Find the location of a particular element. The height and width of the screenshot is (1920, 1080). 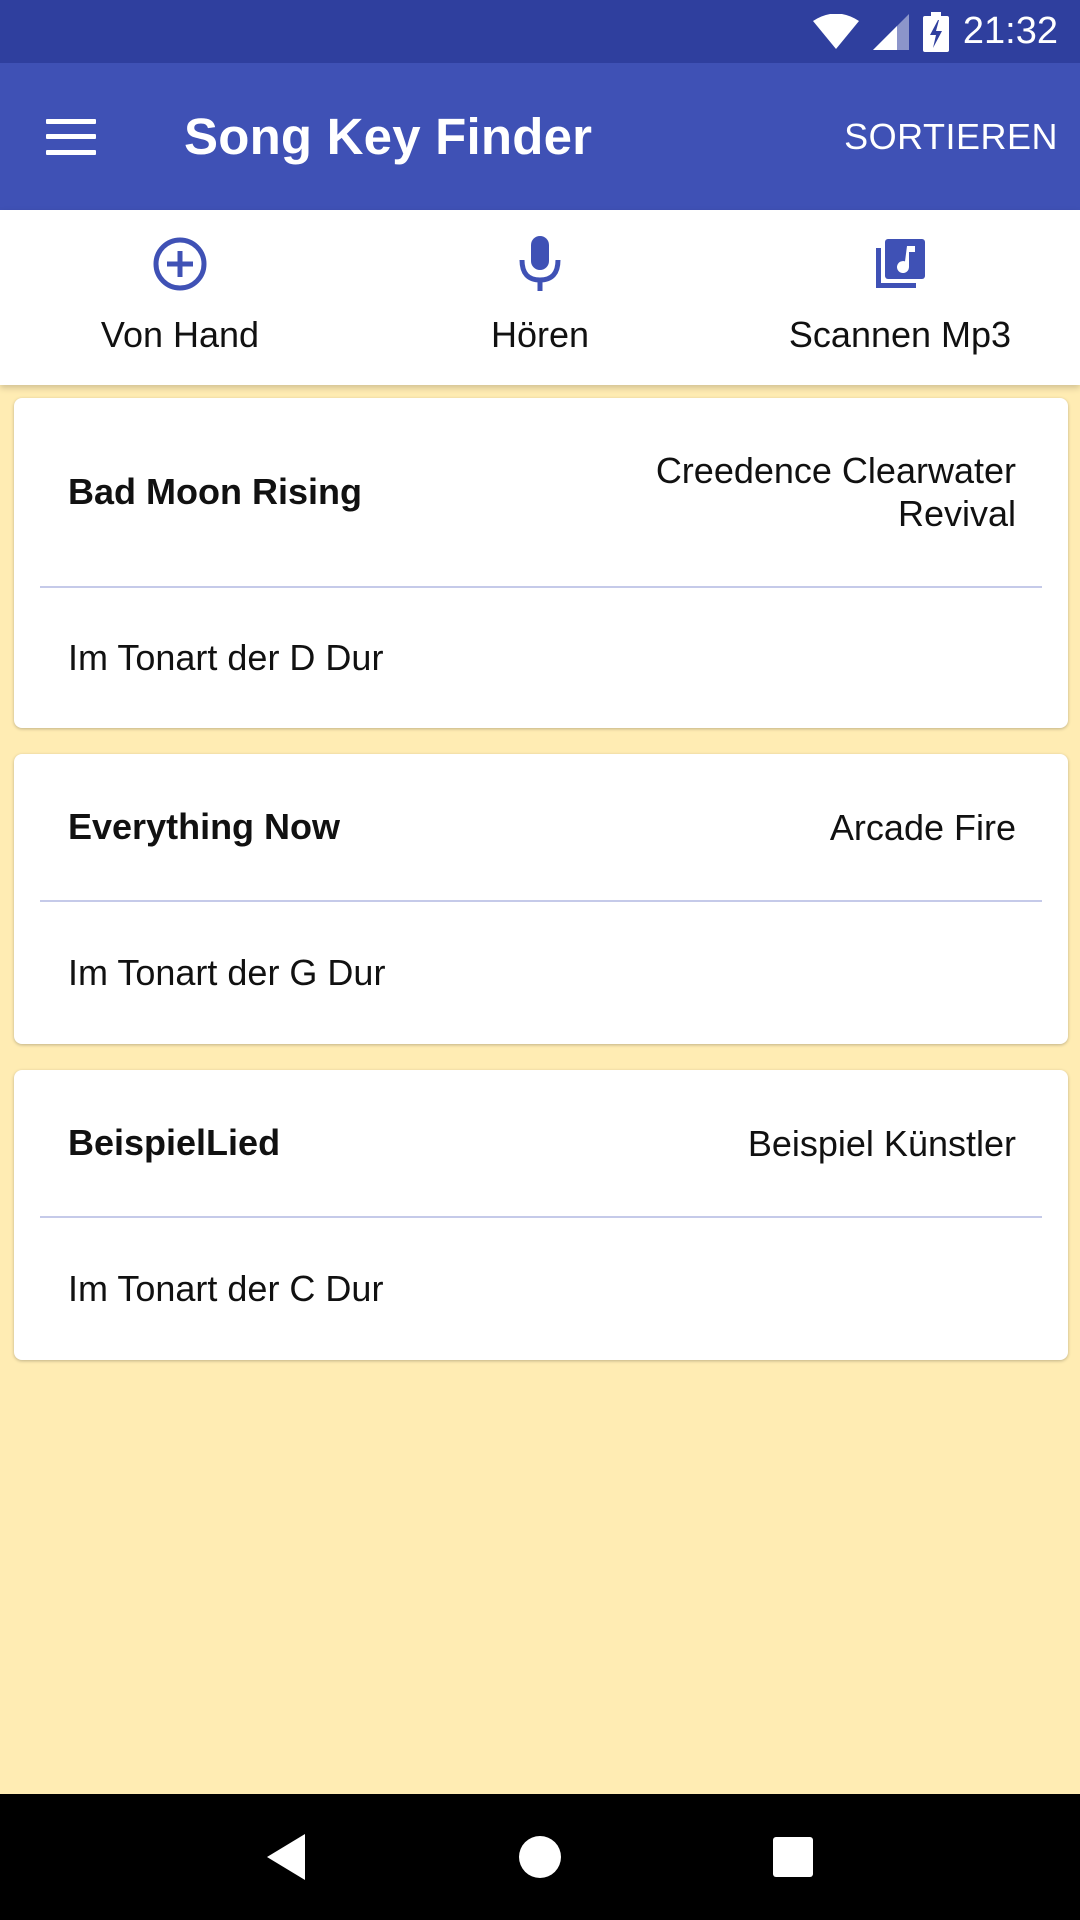

action-bar: Von Hand Hören Scannen Mp3 is located at coordinates (540, 297).